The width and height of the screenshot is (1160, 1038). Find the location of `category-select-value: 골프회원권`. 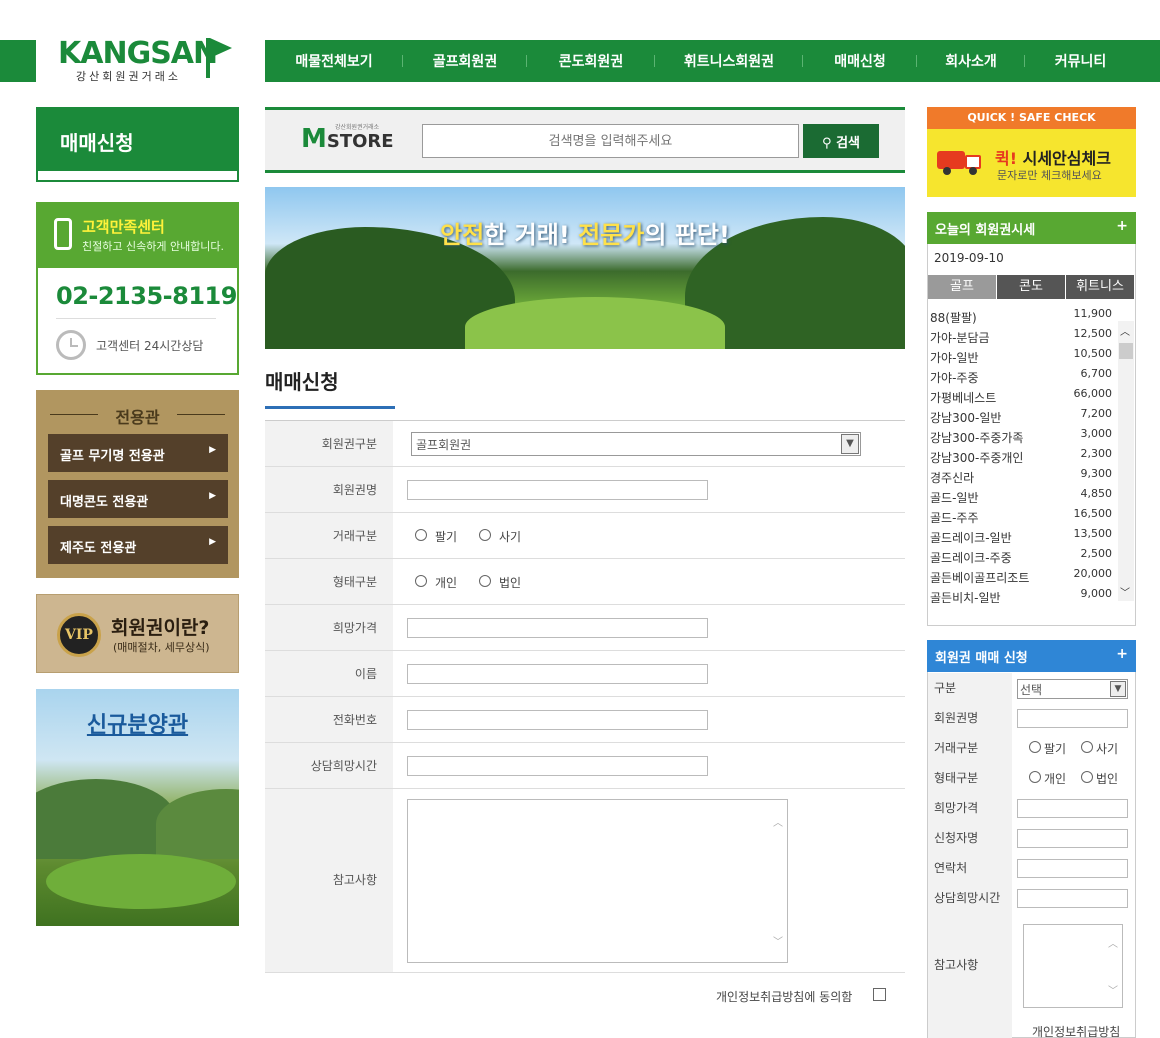

category-select-value: 골프회원권 is located at coordinates (444, 445).